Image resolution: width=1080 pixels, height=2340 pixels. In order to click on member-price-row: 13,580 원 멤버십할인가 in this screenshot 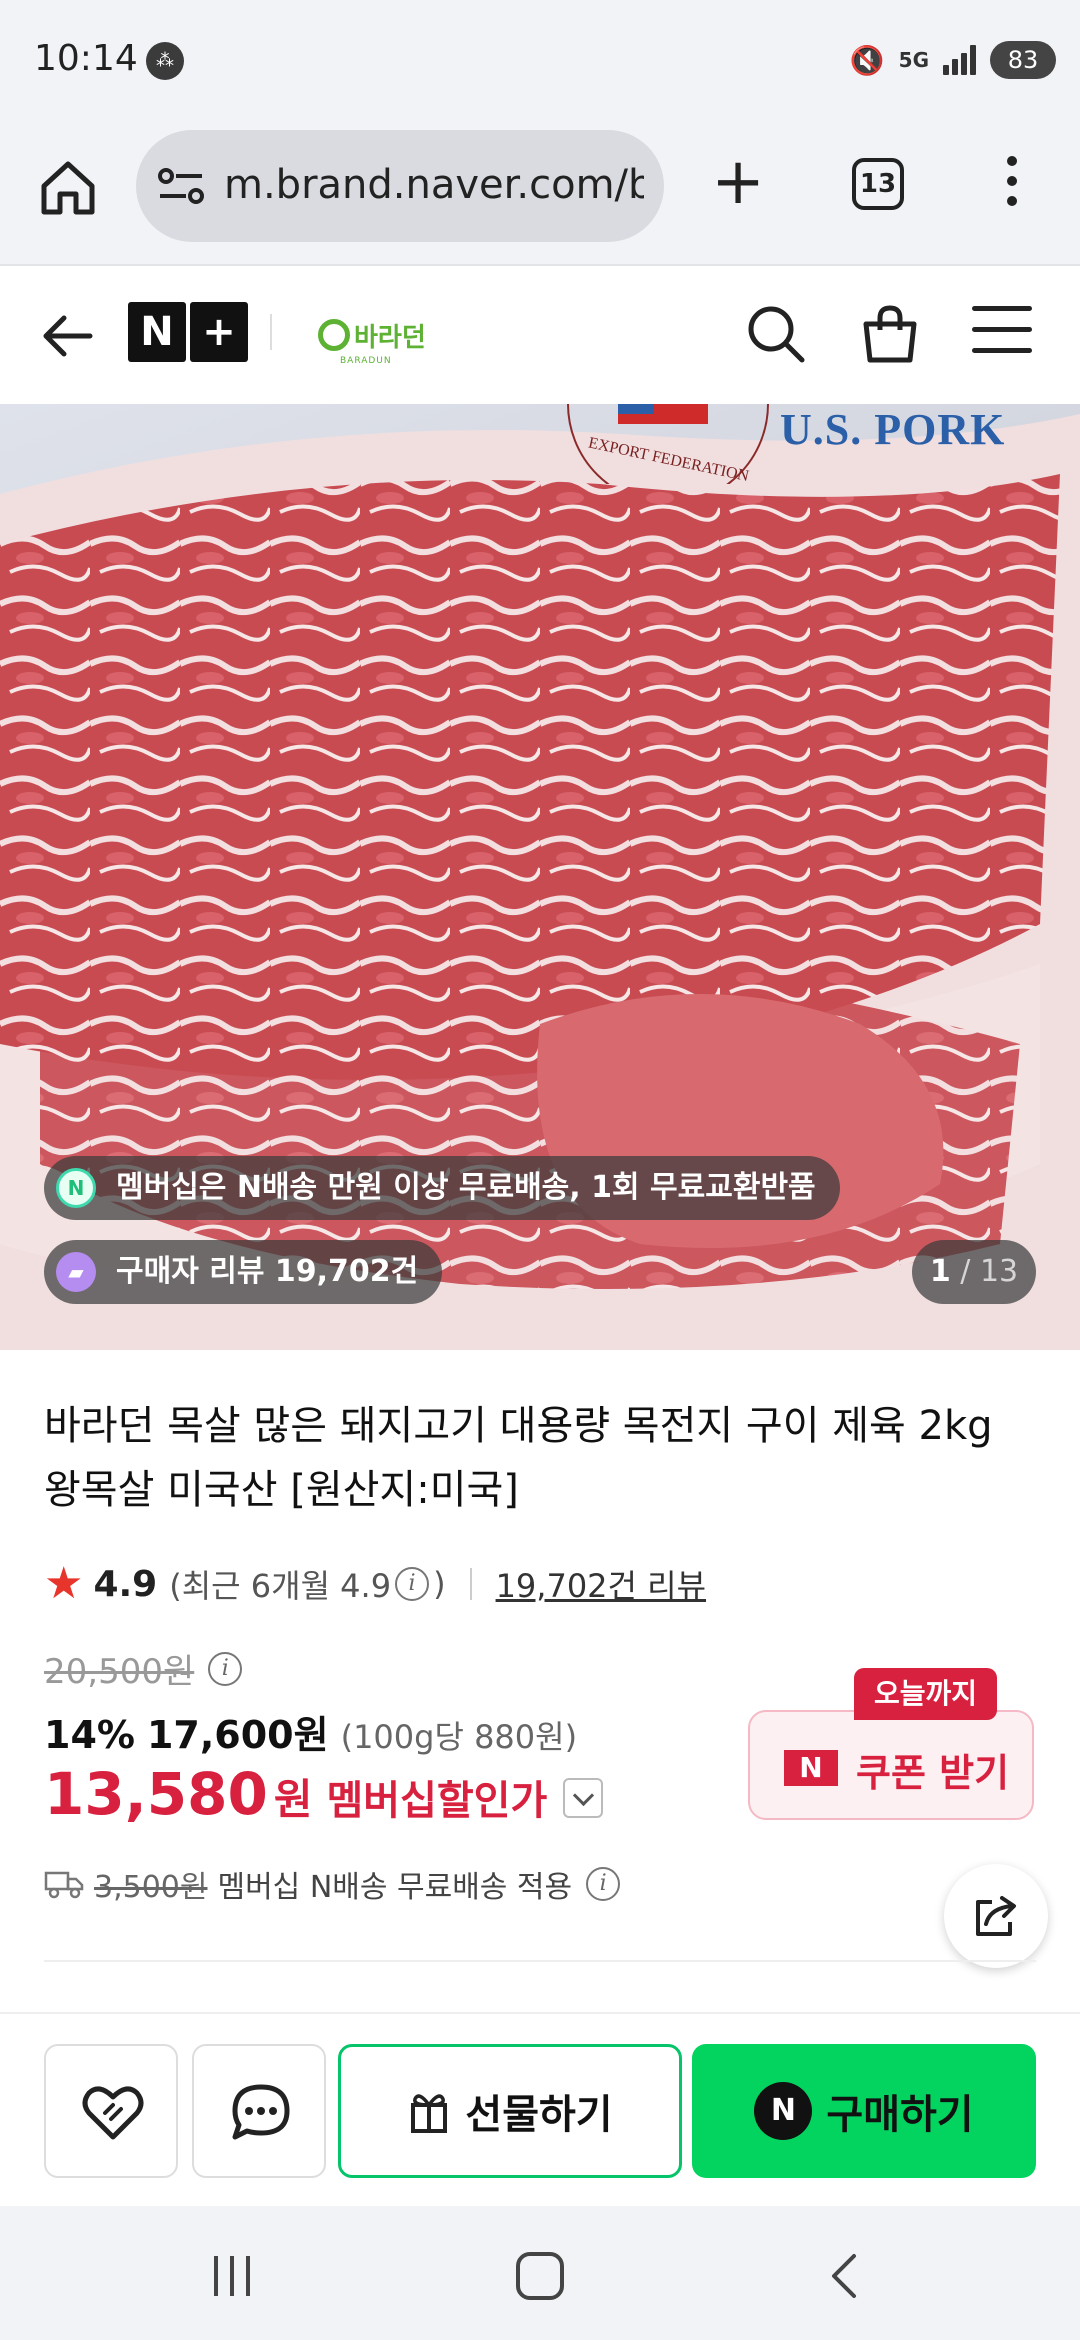, I will do `click(324, 1794)`.